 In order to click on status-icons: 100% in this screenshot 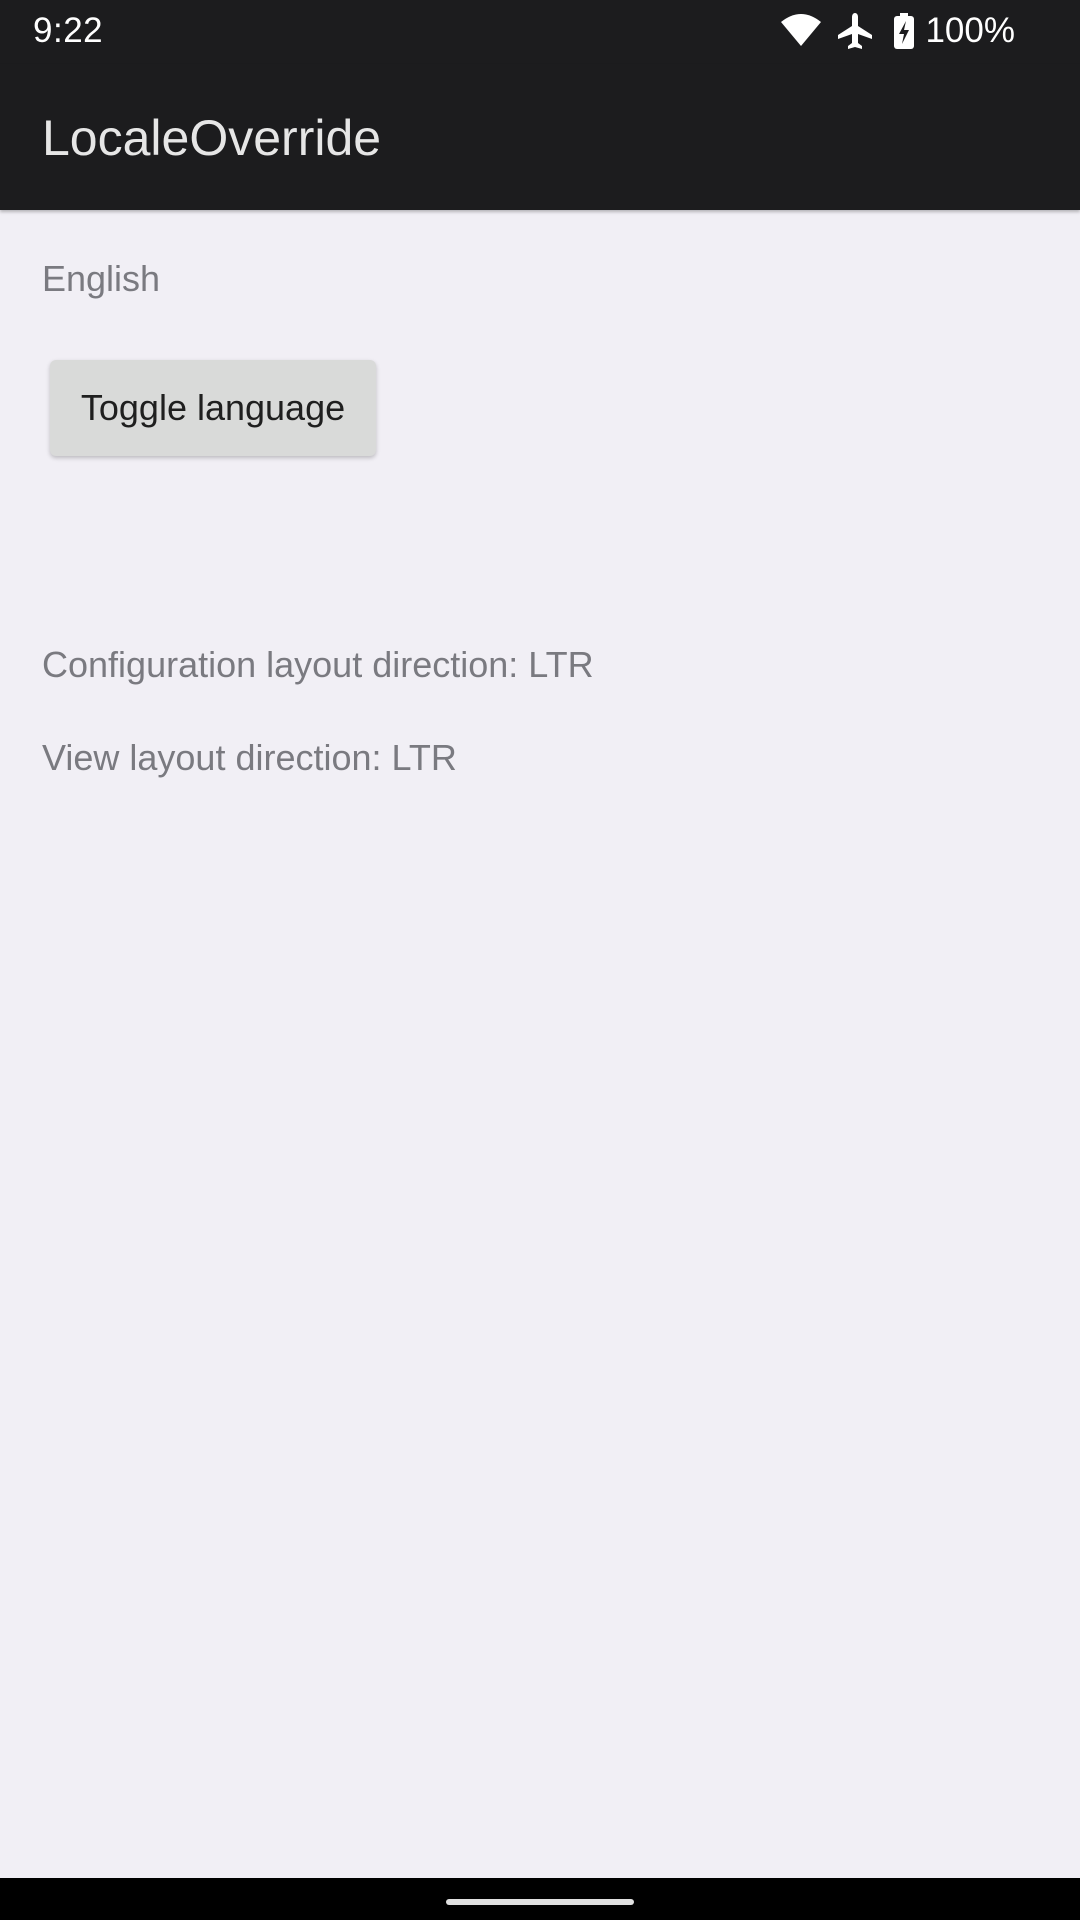, I will do `click(897, 31)`.